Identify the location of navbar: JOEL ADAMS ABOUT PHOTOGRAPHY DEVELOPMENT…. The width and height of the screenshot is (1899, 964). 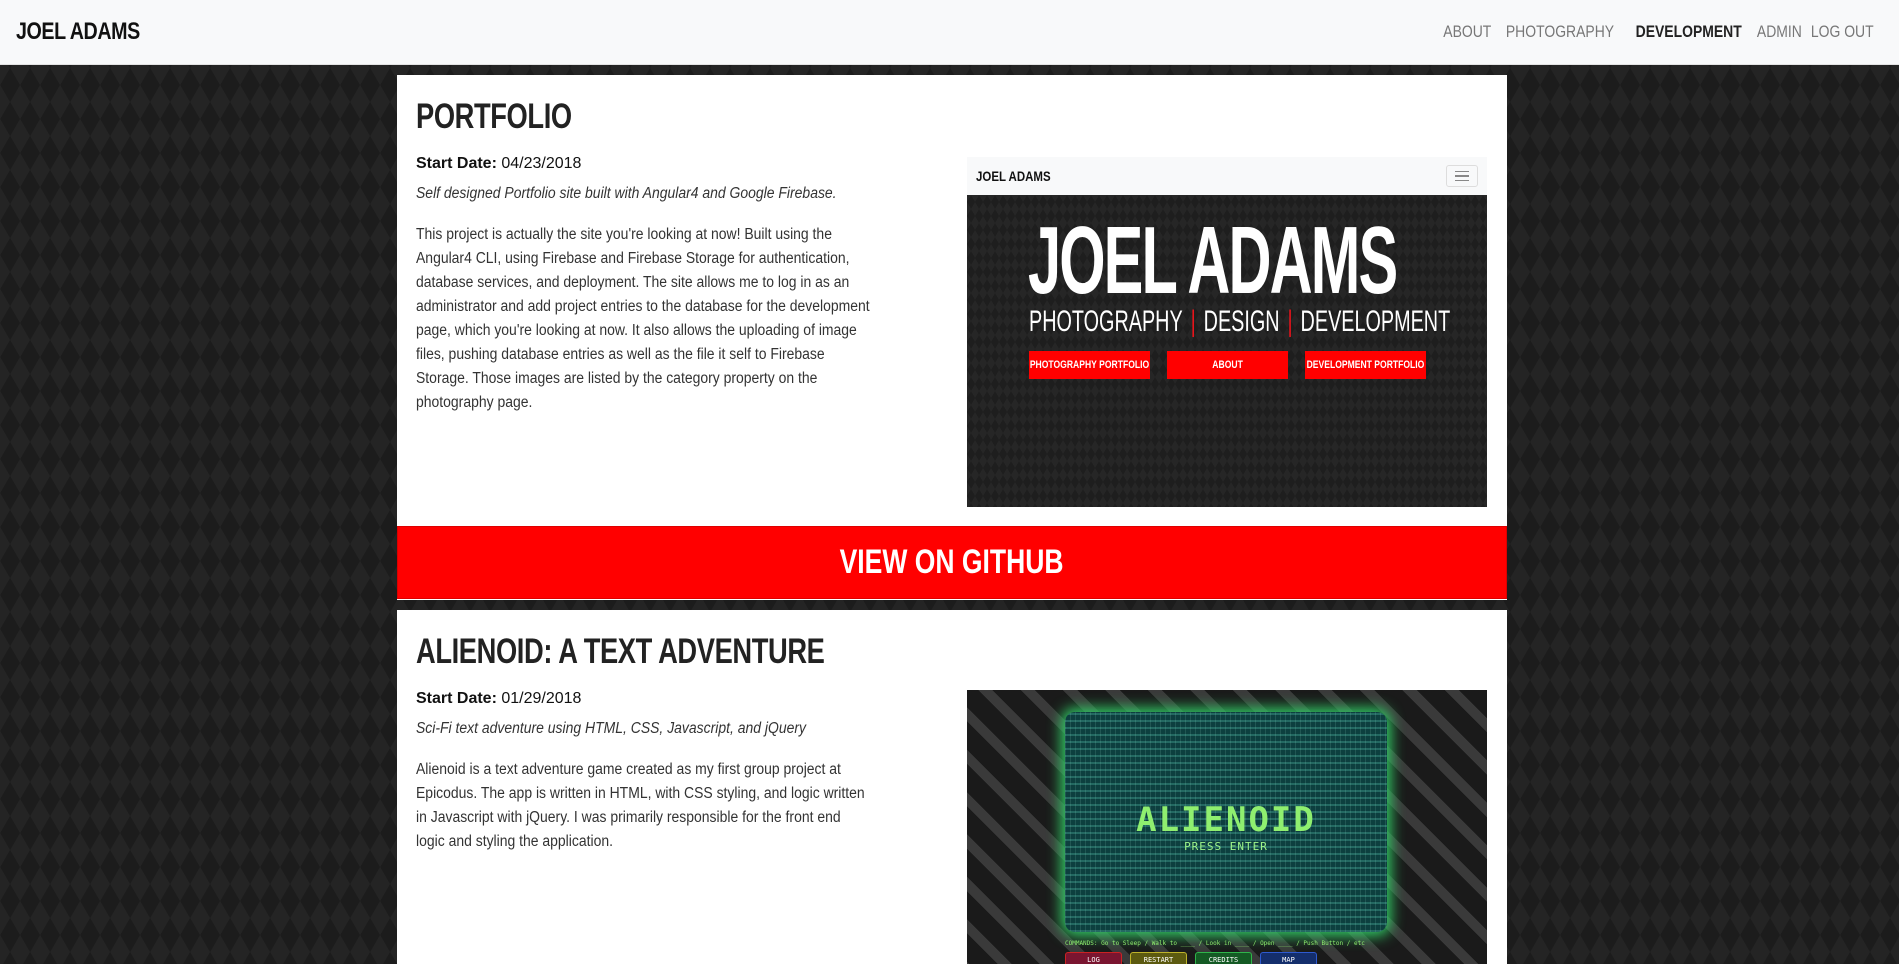
(949, 32).